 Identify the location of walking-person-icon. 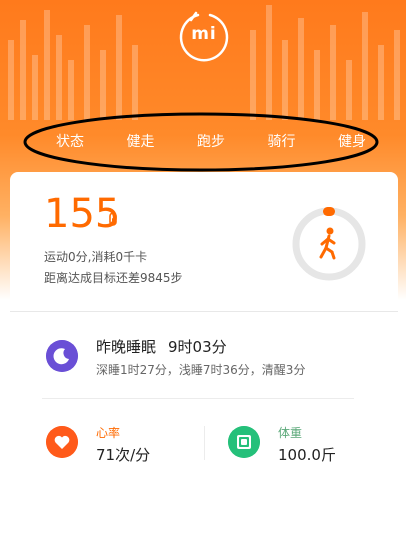
(327, 243).